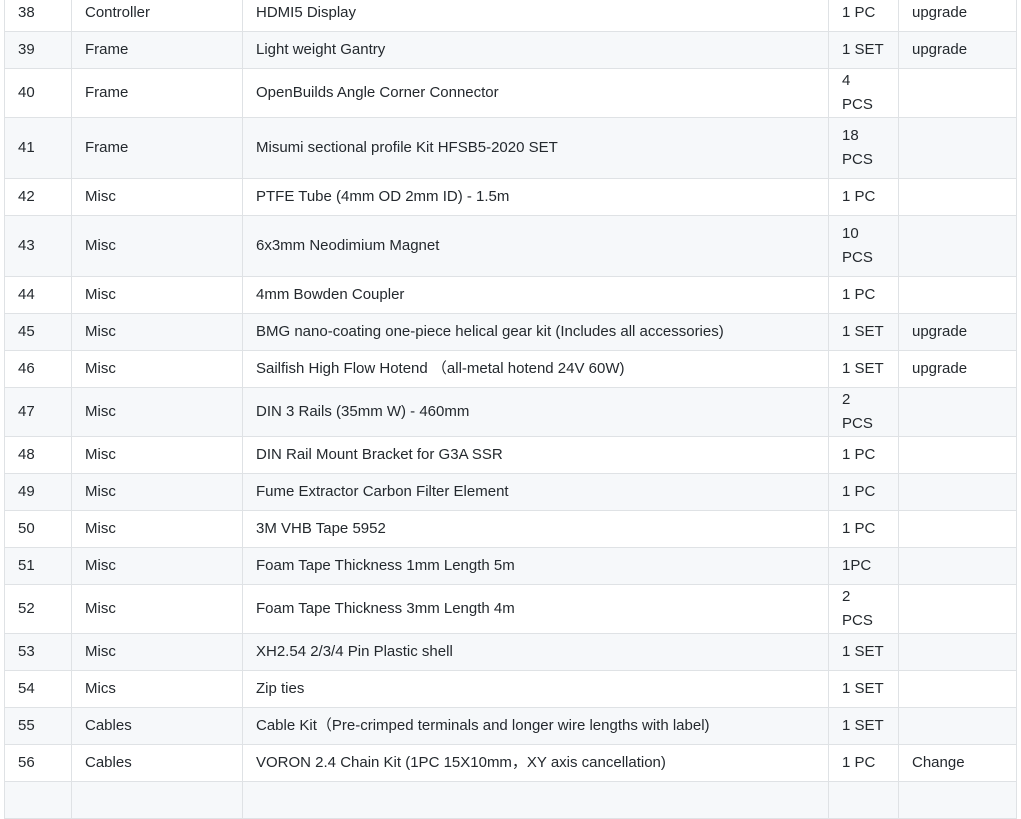 The width and height of the screenshot is (1021, 819). Describe the element at coordinates (535, 412) in the screenshot. I see `item-cell: DIN 3 Rails (35mm W) - 460mm` at that location.